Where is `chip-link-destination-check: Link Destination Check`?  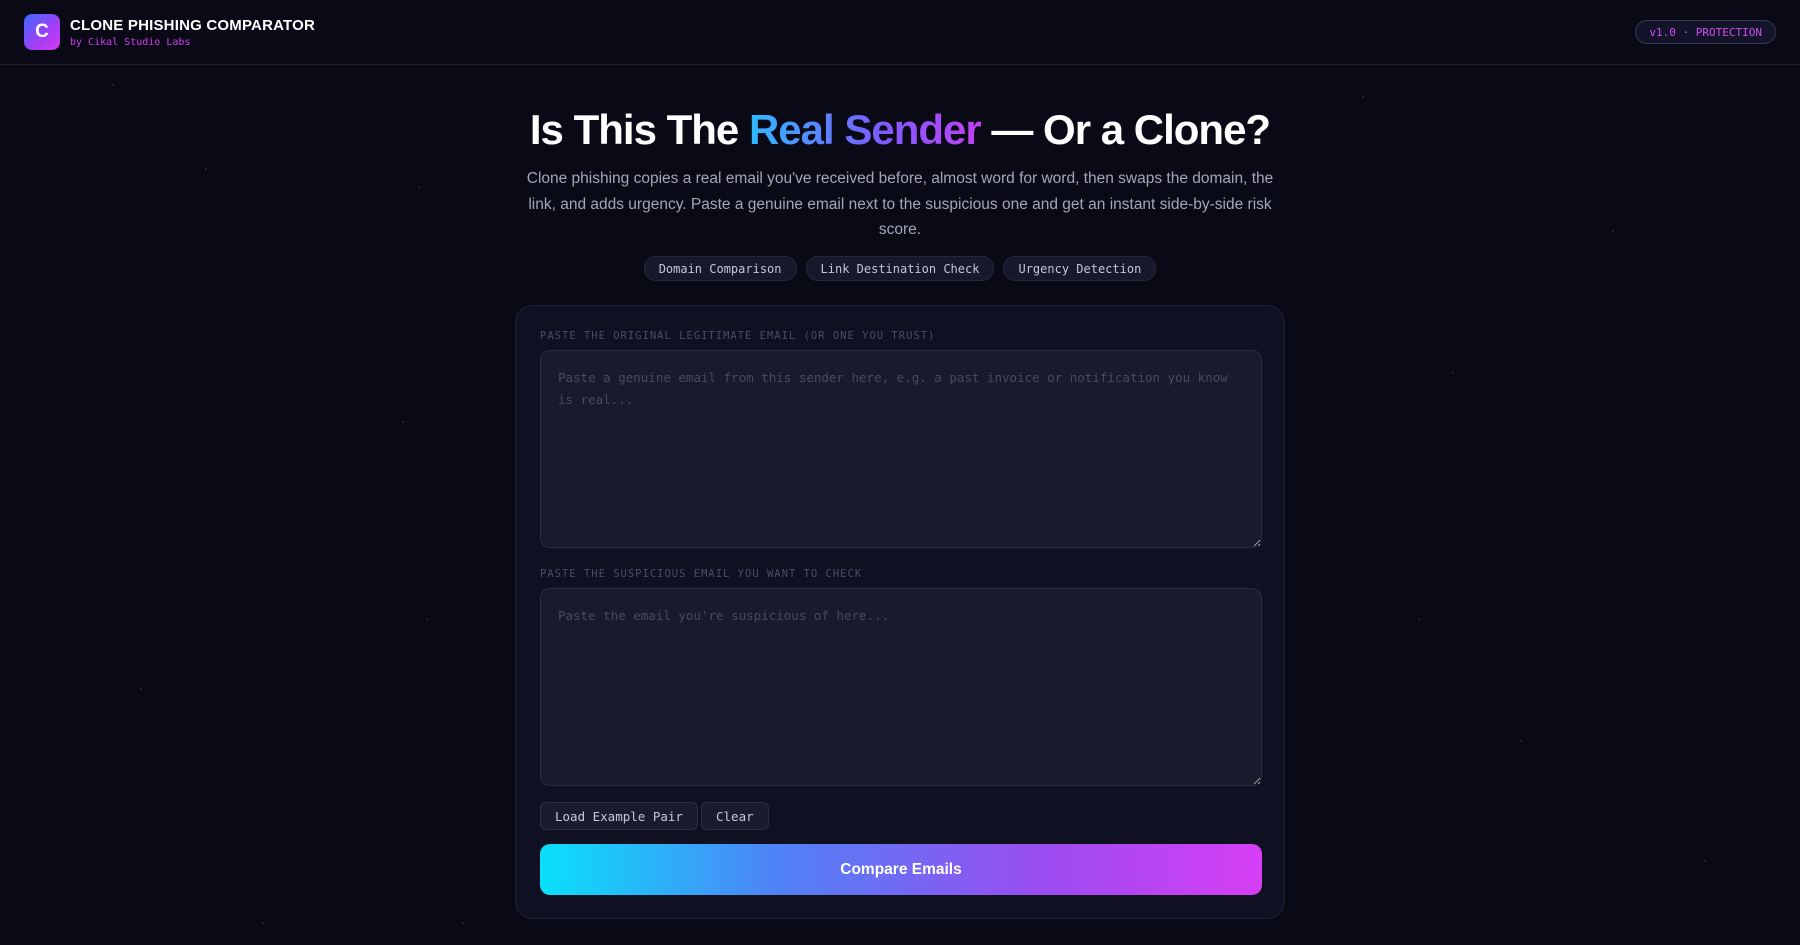
chip-link-destination-check: Link Destination Check is located at coordinates (900, 268).